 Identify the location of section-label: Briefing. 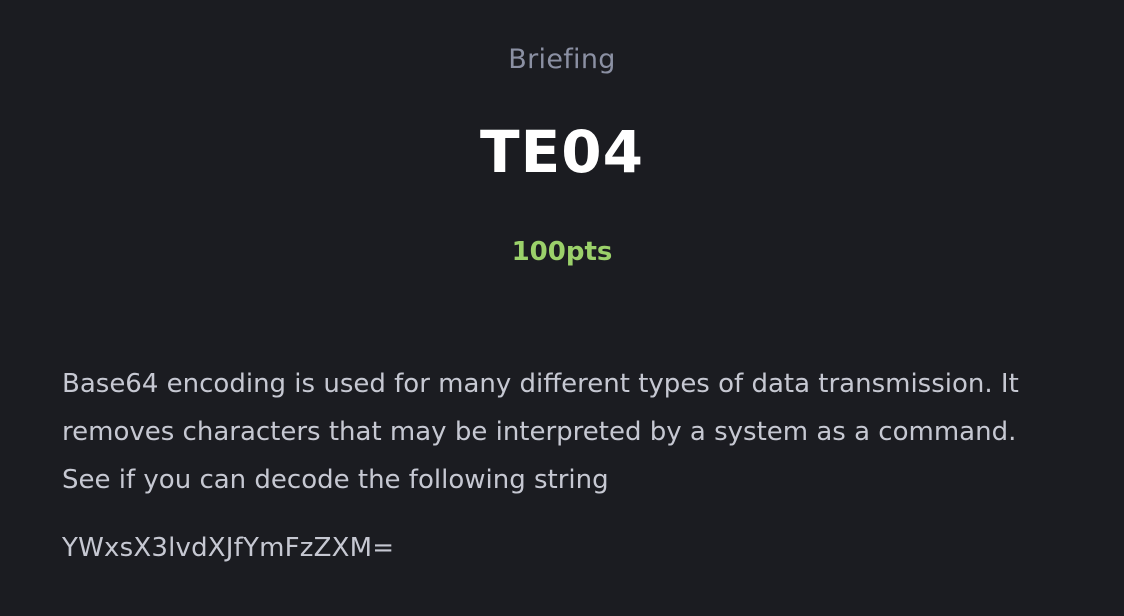
(562, 59).